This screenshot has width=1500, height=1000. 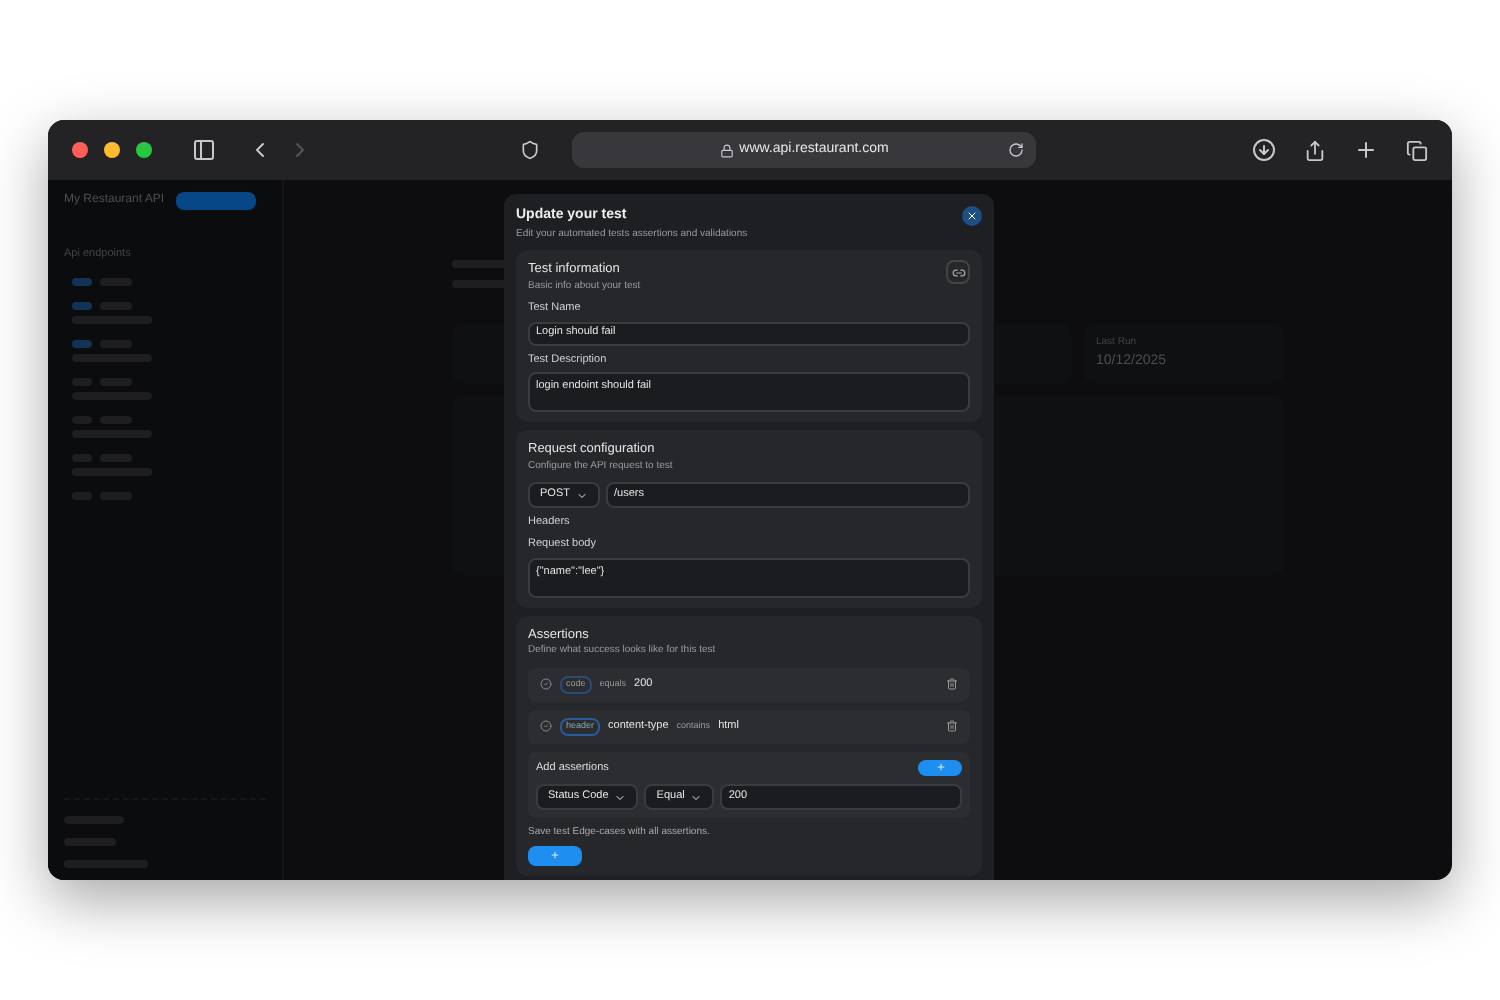 I want to click on reload-icon, so click(x=1016, y=150).